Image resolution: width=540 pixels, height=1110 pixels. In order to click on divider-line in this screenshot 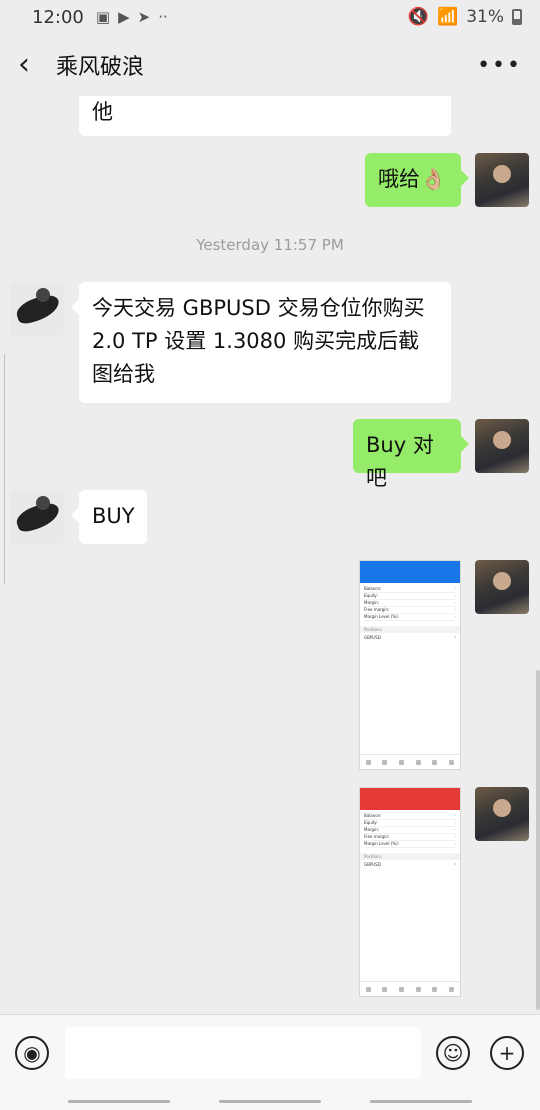, I will do `click(4, 469)`.